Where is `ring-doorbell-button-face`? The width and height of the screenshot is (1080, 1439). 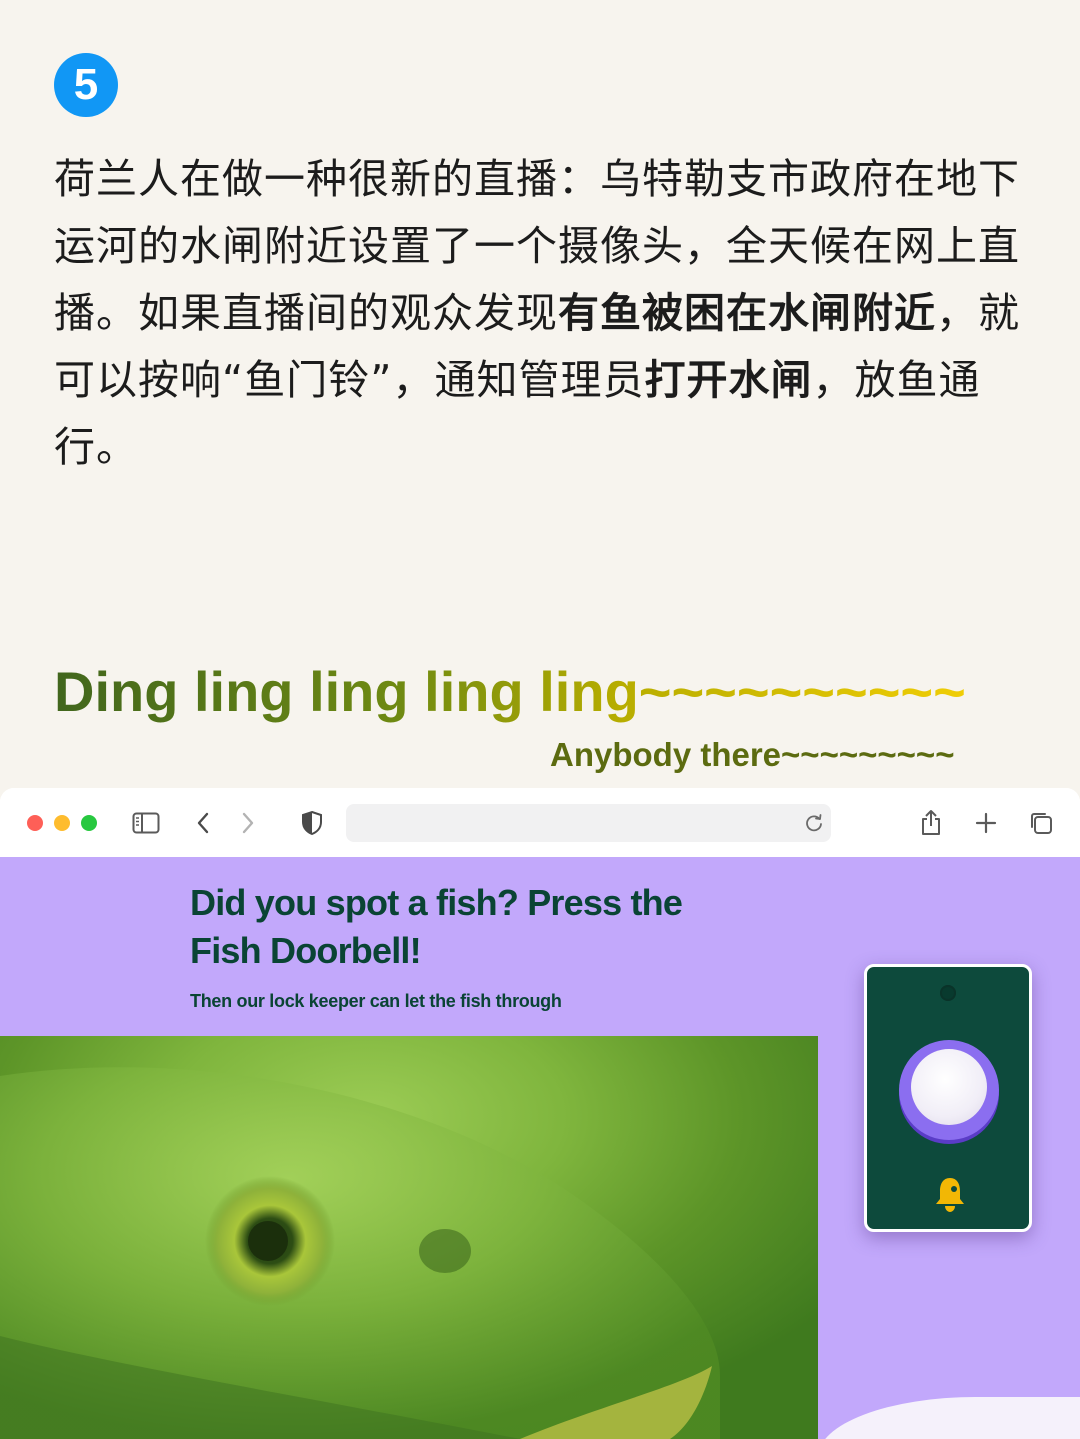 ring-doorbell-button-face is located at coordinates (949, 1087).